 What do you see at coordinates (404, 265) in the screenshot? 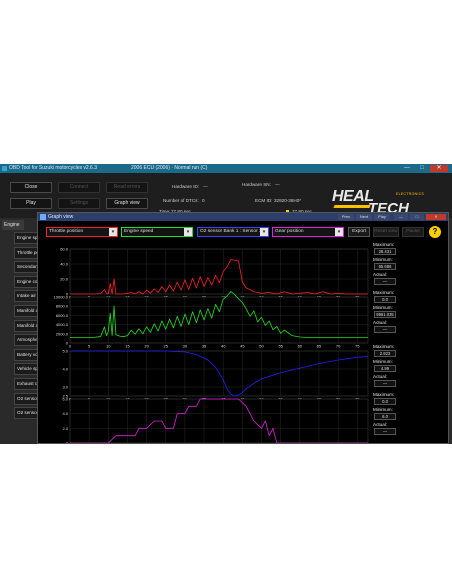
I see `stats-group: Maximum: 28.431 Minimum: 65.686 Actual: —` at bounding box center [404, 265].